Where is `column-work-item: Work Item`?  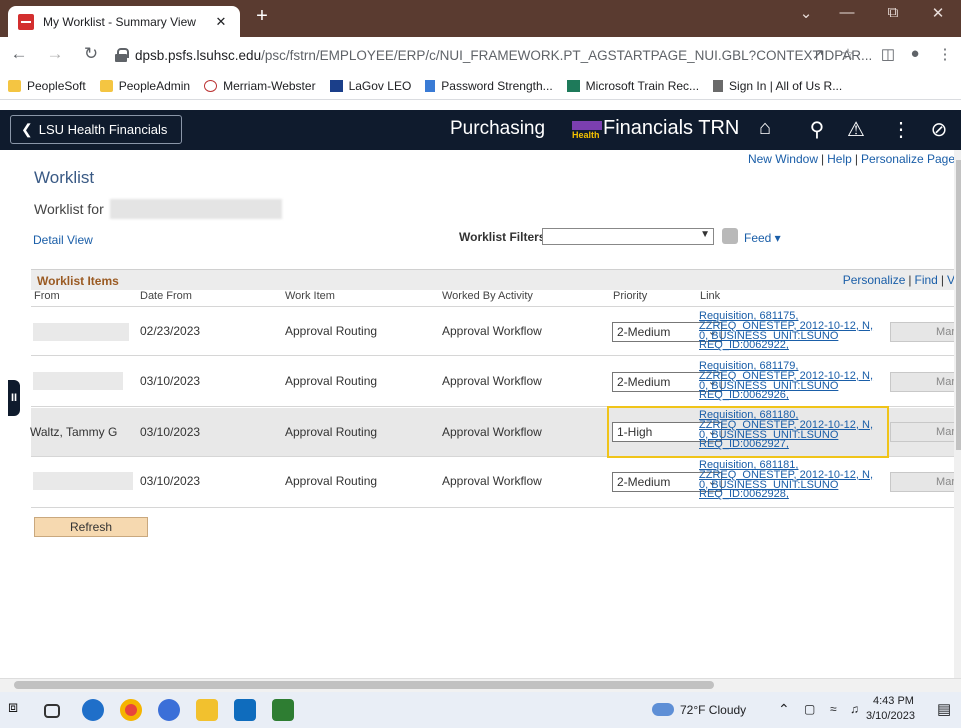 column-work-item: Work Item is located at coordinates (310, 296).